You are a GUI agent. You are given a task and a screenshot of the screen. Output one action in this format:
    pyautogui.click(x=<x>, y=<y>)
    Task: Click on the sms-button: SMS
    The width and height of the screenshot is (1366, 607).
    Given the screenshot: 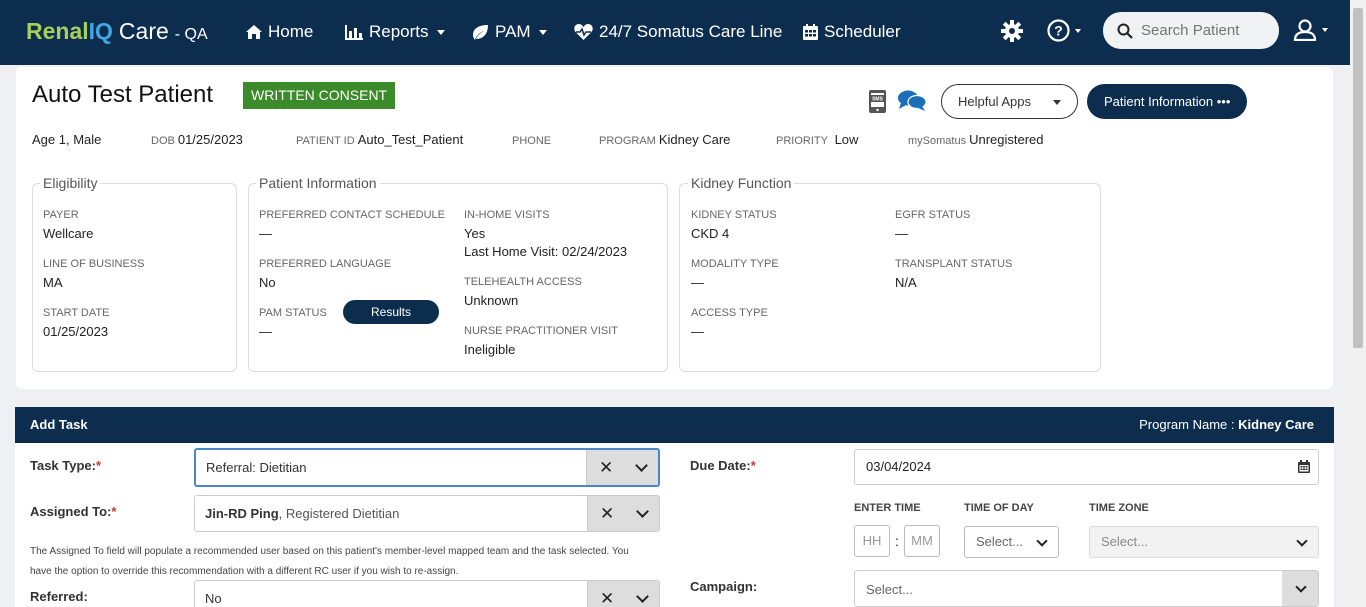 What is the action you would take?
    pyautogui.click(x=878, y=104)
    